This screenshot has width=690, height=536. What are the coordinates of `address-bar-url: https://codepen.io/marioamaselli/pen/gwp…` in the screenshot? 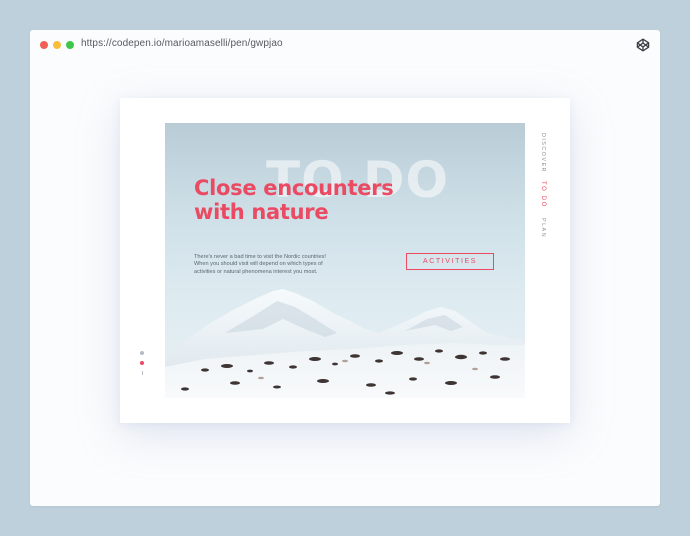 It's located at (182, 43).